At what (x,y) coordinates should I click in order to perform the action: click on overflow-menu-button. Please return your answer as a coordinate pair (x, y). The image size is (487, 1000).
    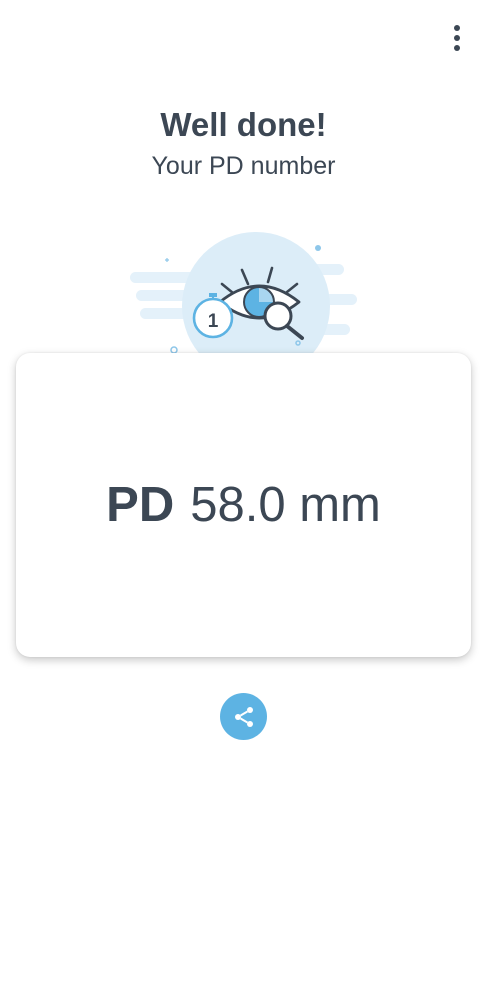
    Looking at the image, I should click on (457, 38).